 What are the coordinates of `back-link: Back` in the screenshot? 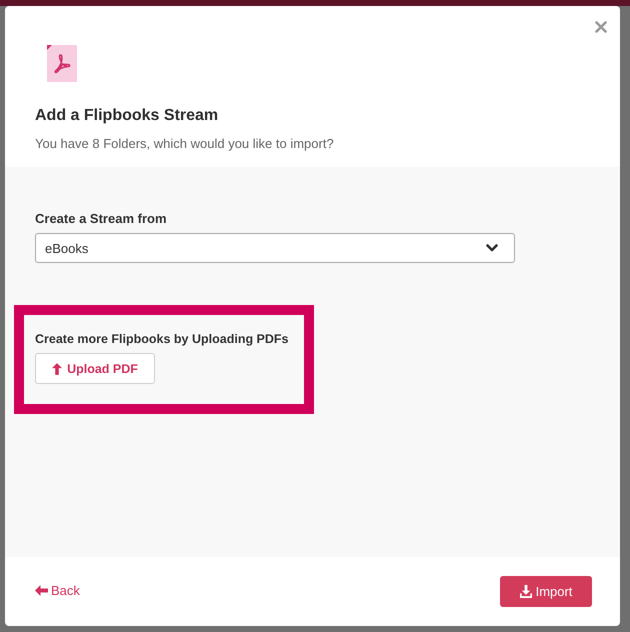 It's located at (57, 590).